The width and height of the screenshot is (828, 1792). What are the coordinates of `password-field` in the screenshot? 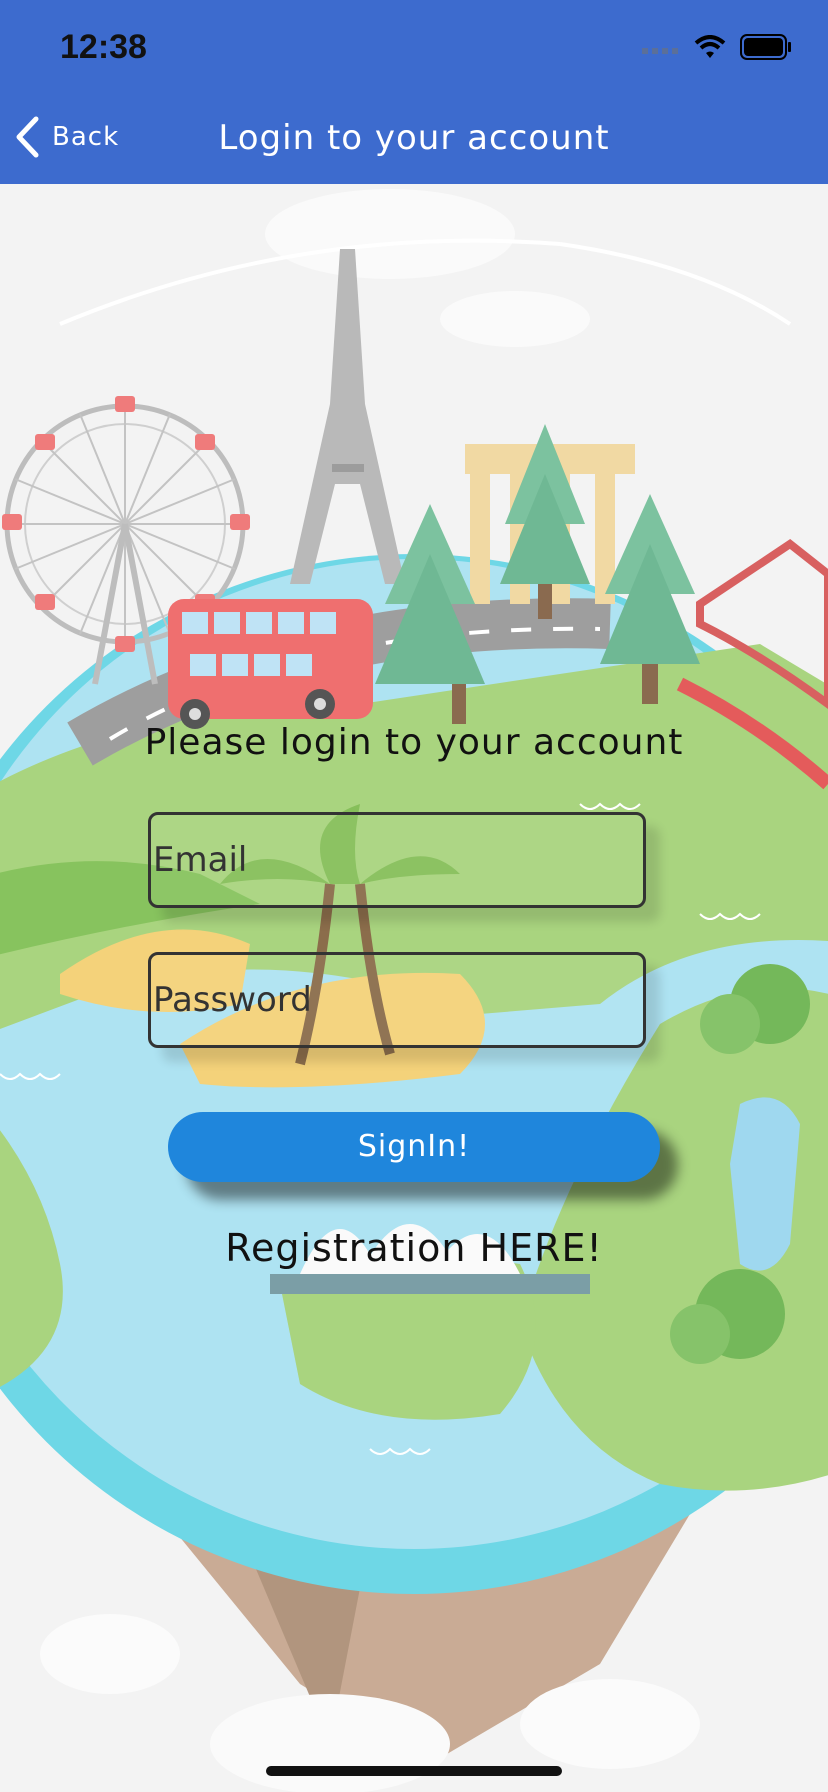 It's located at (397, 1000).